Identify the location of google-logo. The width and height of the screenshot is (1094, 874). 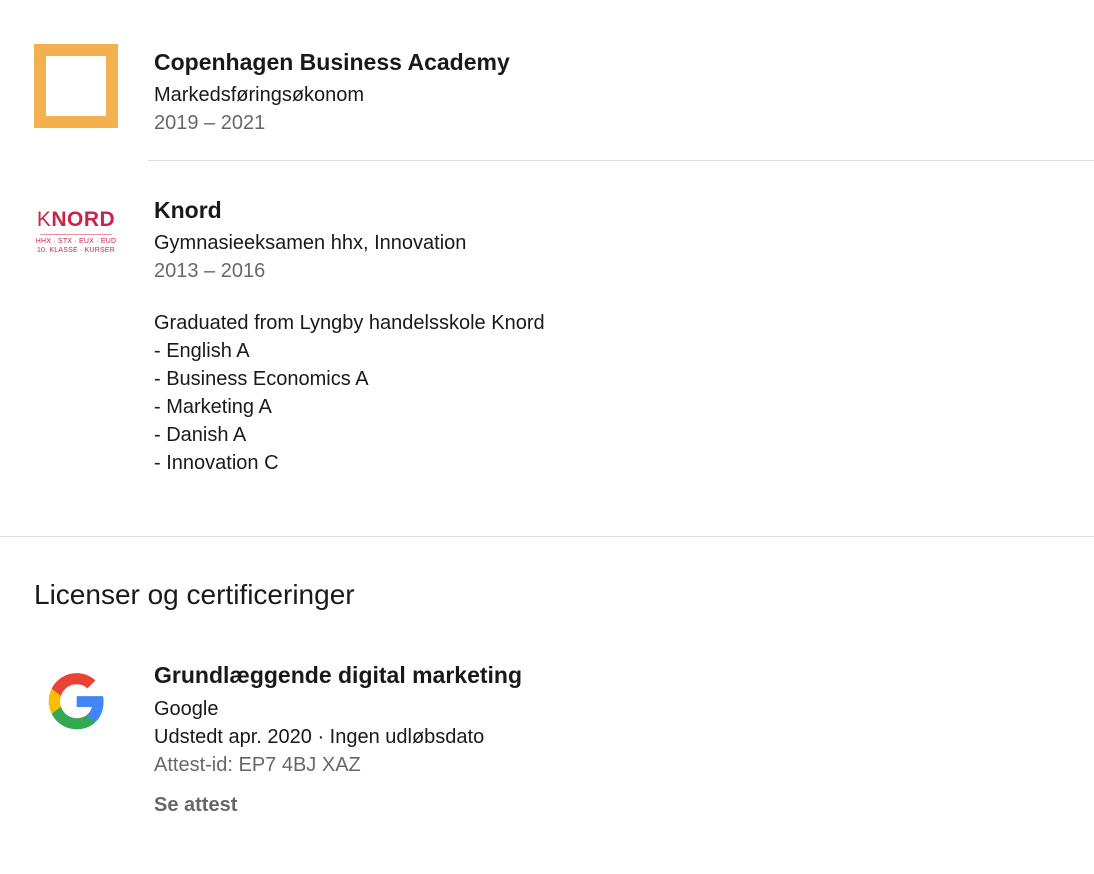
(76, 702).